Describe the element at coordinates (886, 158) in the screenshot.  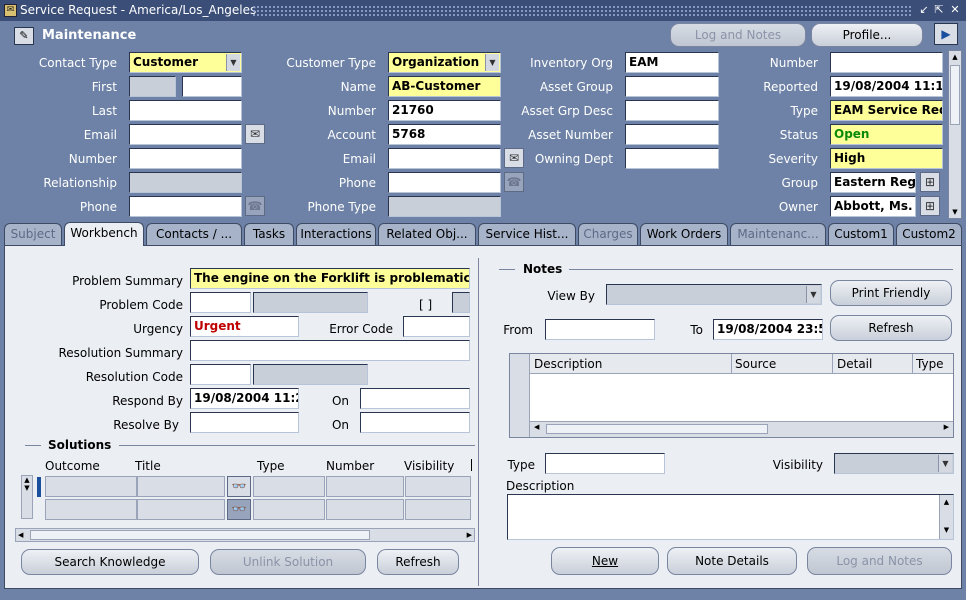
I see `severity-field: High` at that location.